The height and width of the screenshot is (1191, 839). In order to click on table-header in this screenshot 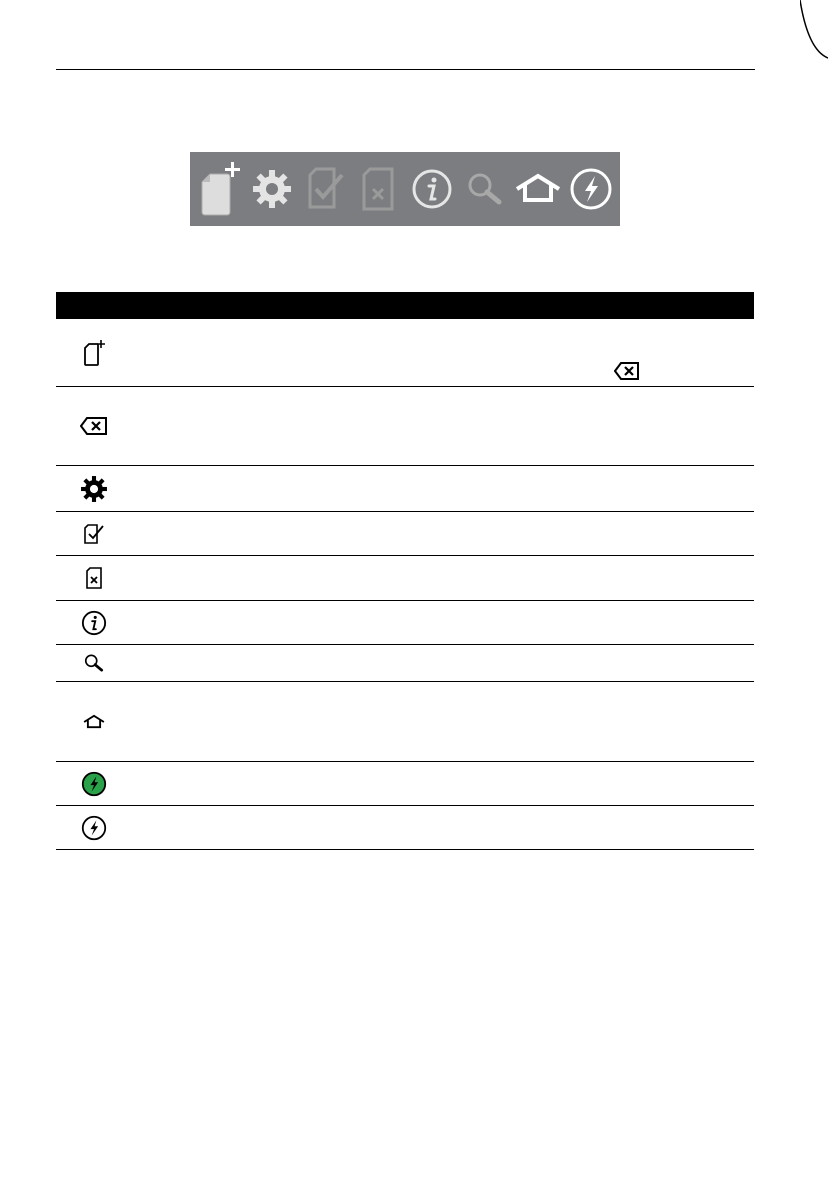, I will do `click(405, 305)`.